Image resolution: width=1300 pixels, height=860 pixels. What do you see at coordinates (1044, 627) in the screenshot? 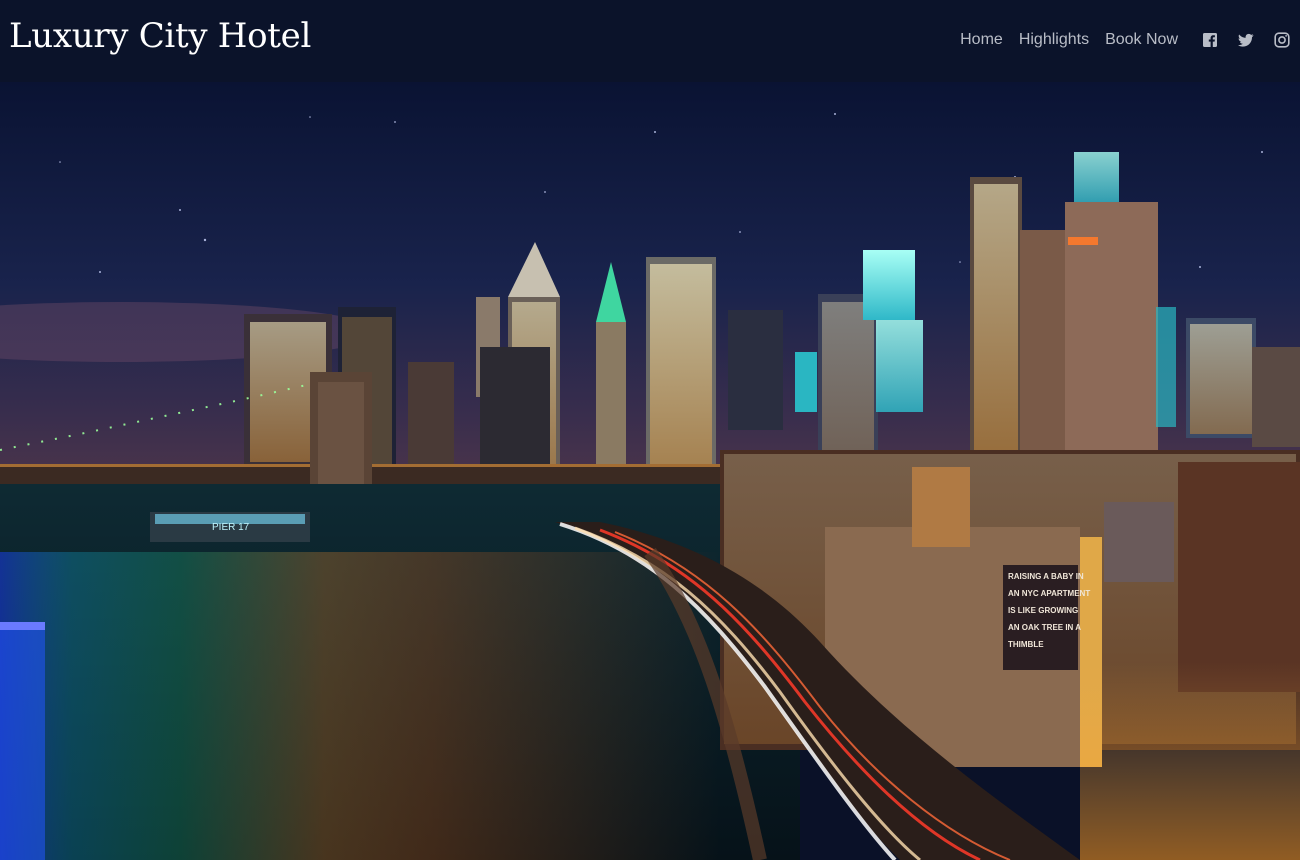
I see `billboard-line-4: AN OAK TREE IN A` at bounding box center [1044, 627].